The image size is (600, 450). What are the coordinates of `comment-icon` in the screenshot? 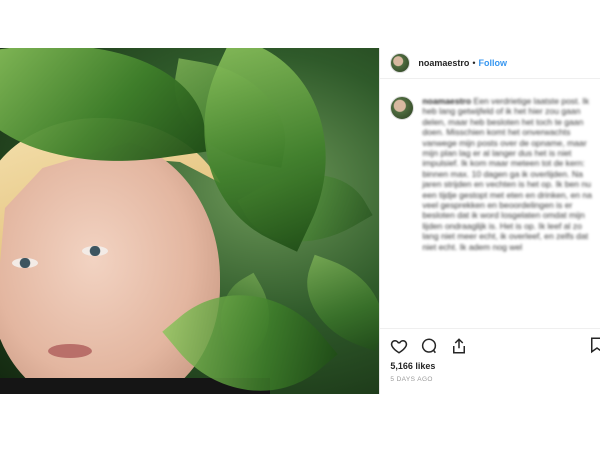 It's located at (429, 346).